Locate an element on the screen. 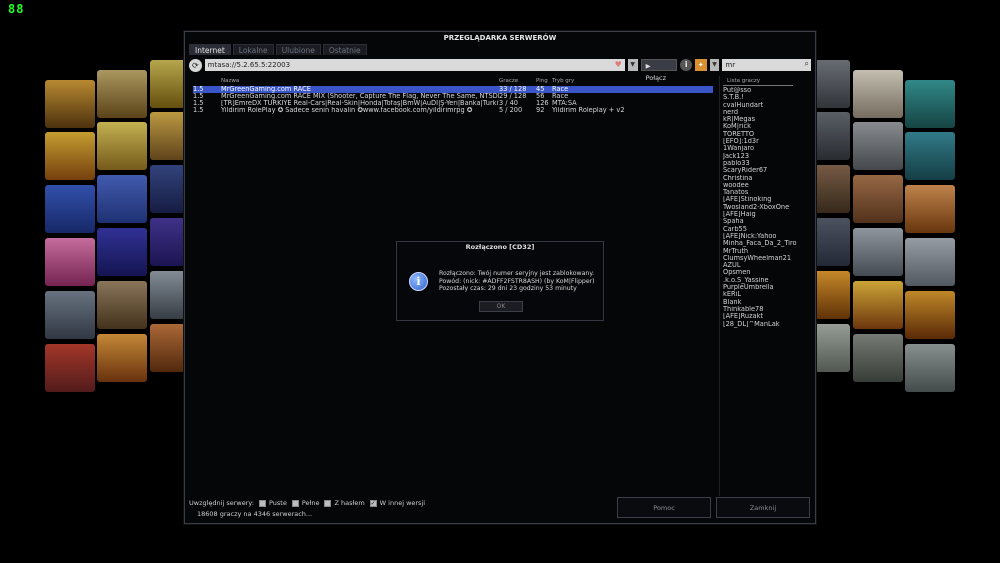 The image size is (1000, 563). player-list-item: Minha_Faca_Da_2_Tiro is located at coordinates (767, 243).